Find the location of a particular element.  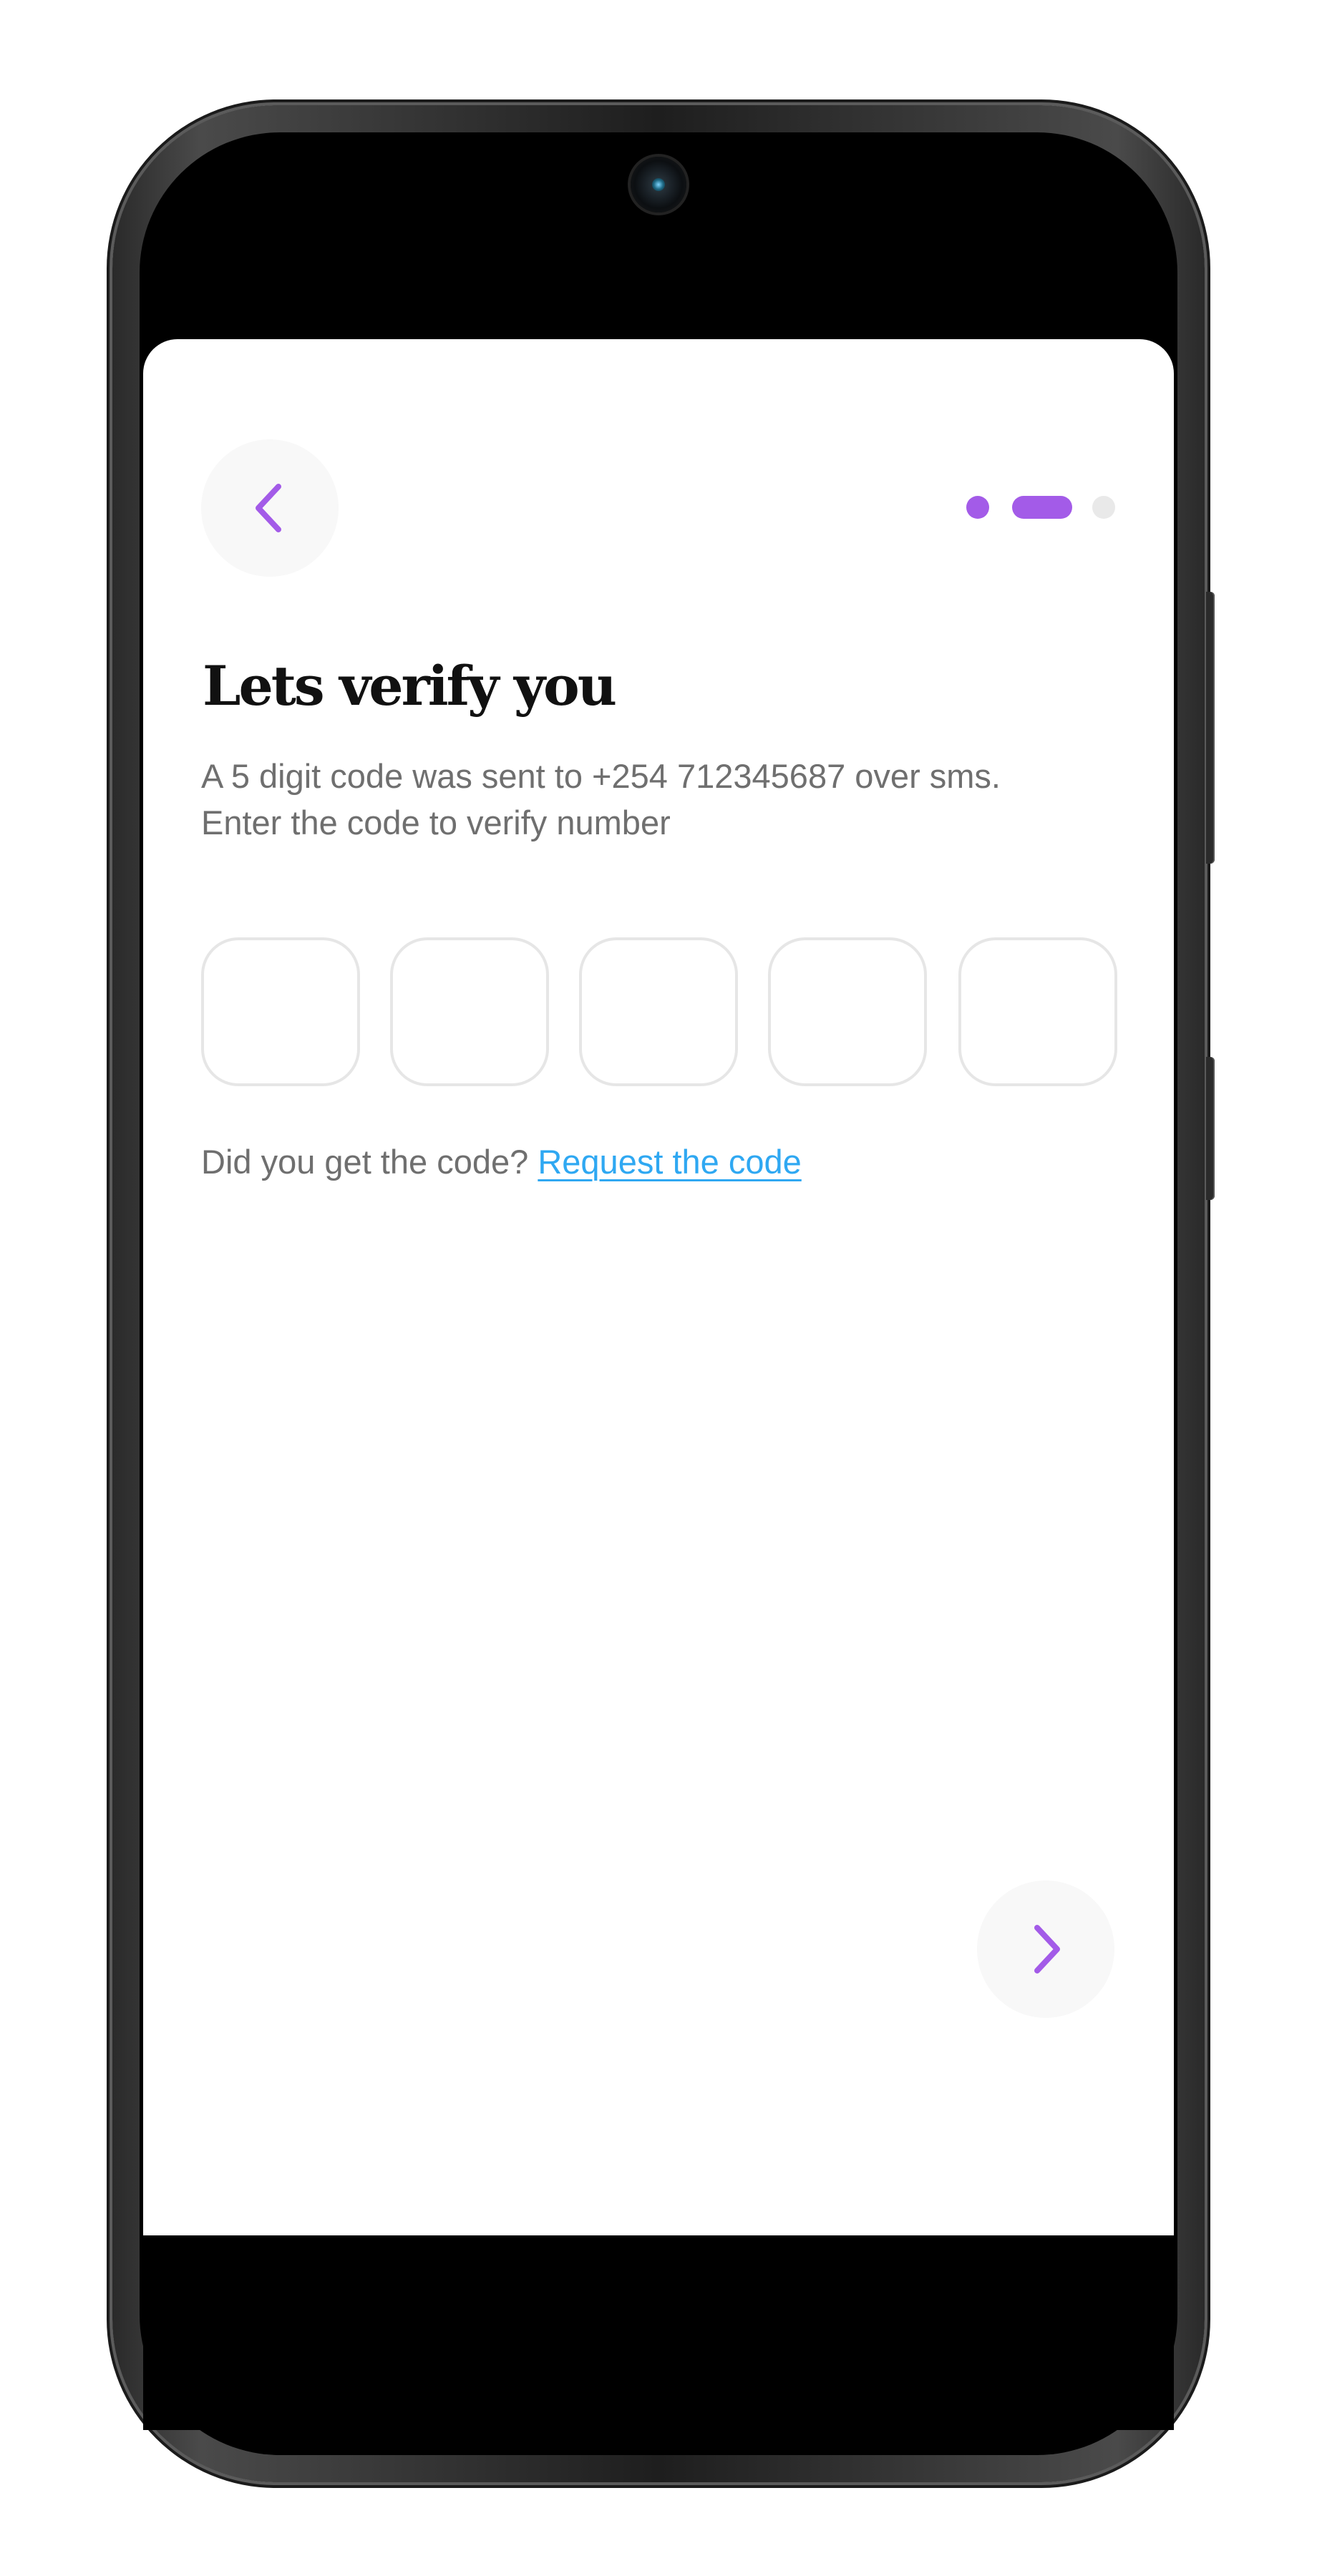

code-digit-5-input is located at coordinates (1037, 1011).